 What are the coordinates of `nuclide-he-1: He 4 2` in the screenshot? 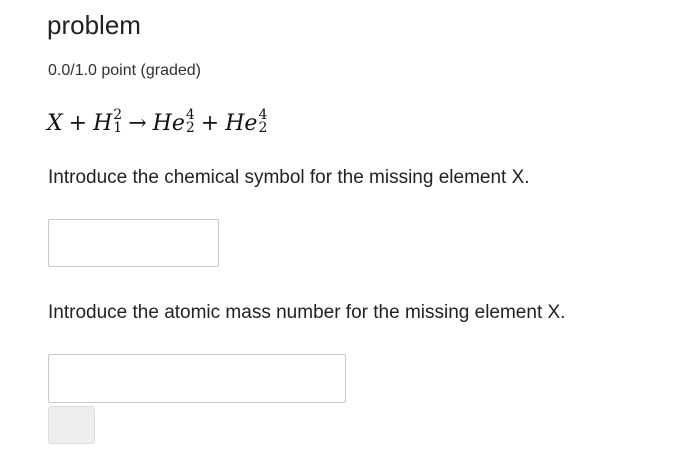 It's located at (173, 122).